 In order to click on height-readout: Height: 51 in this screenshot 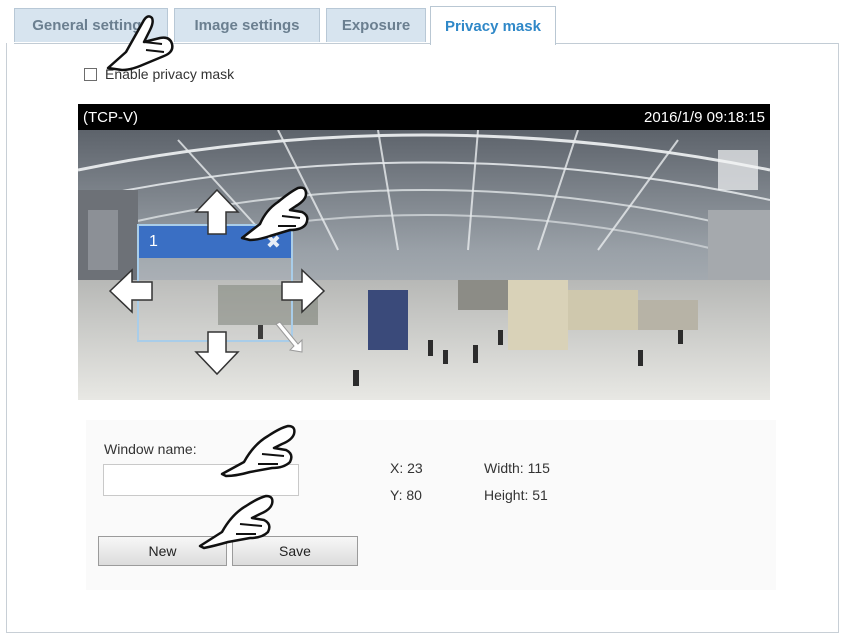, I will do `click(516, 495)`.